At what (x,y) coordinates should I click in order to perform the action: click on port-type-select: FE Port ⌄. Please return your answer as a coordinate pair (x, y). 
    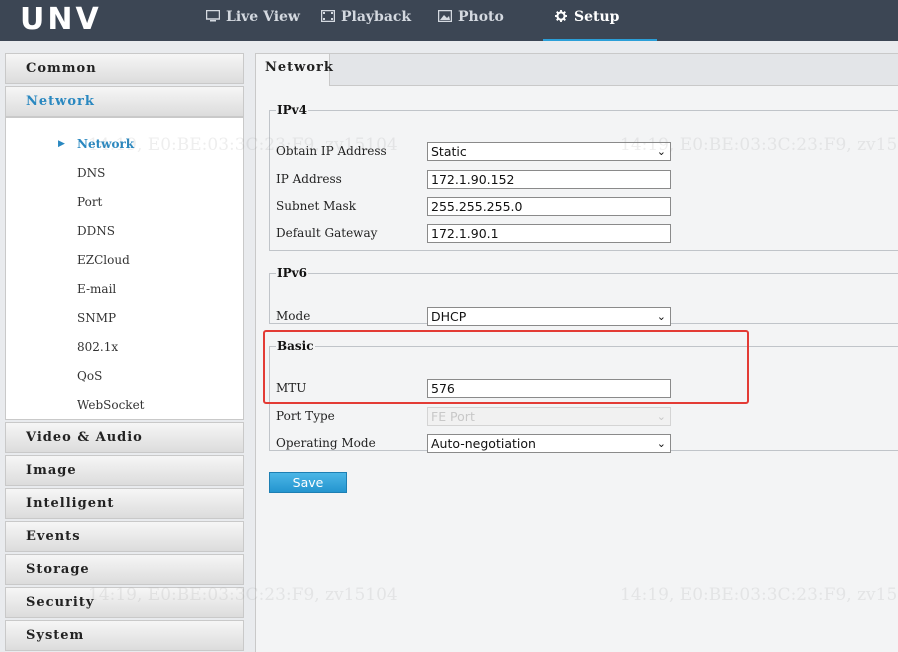
    Looking at the image, I should click on (549, 416).